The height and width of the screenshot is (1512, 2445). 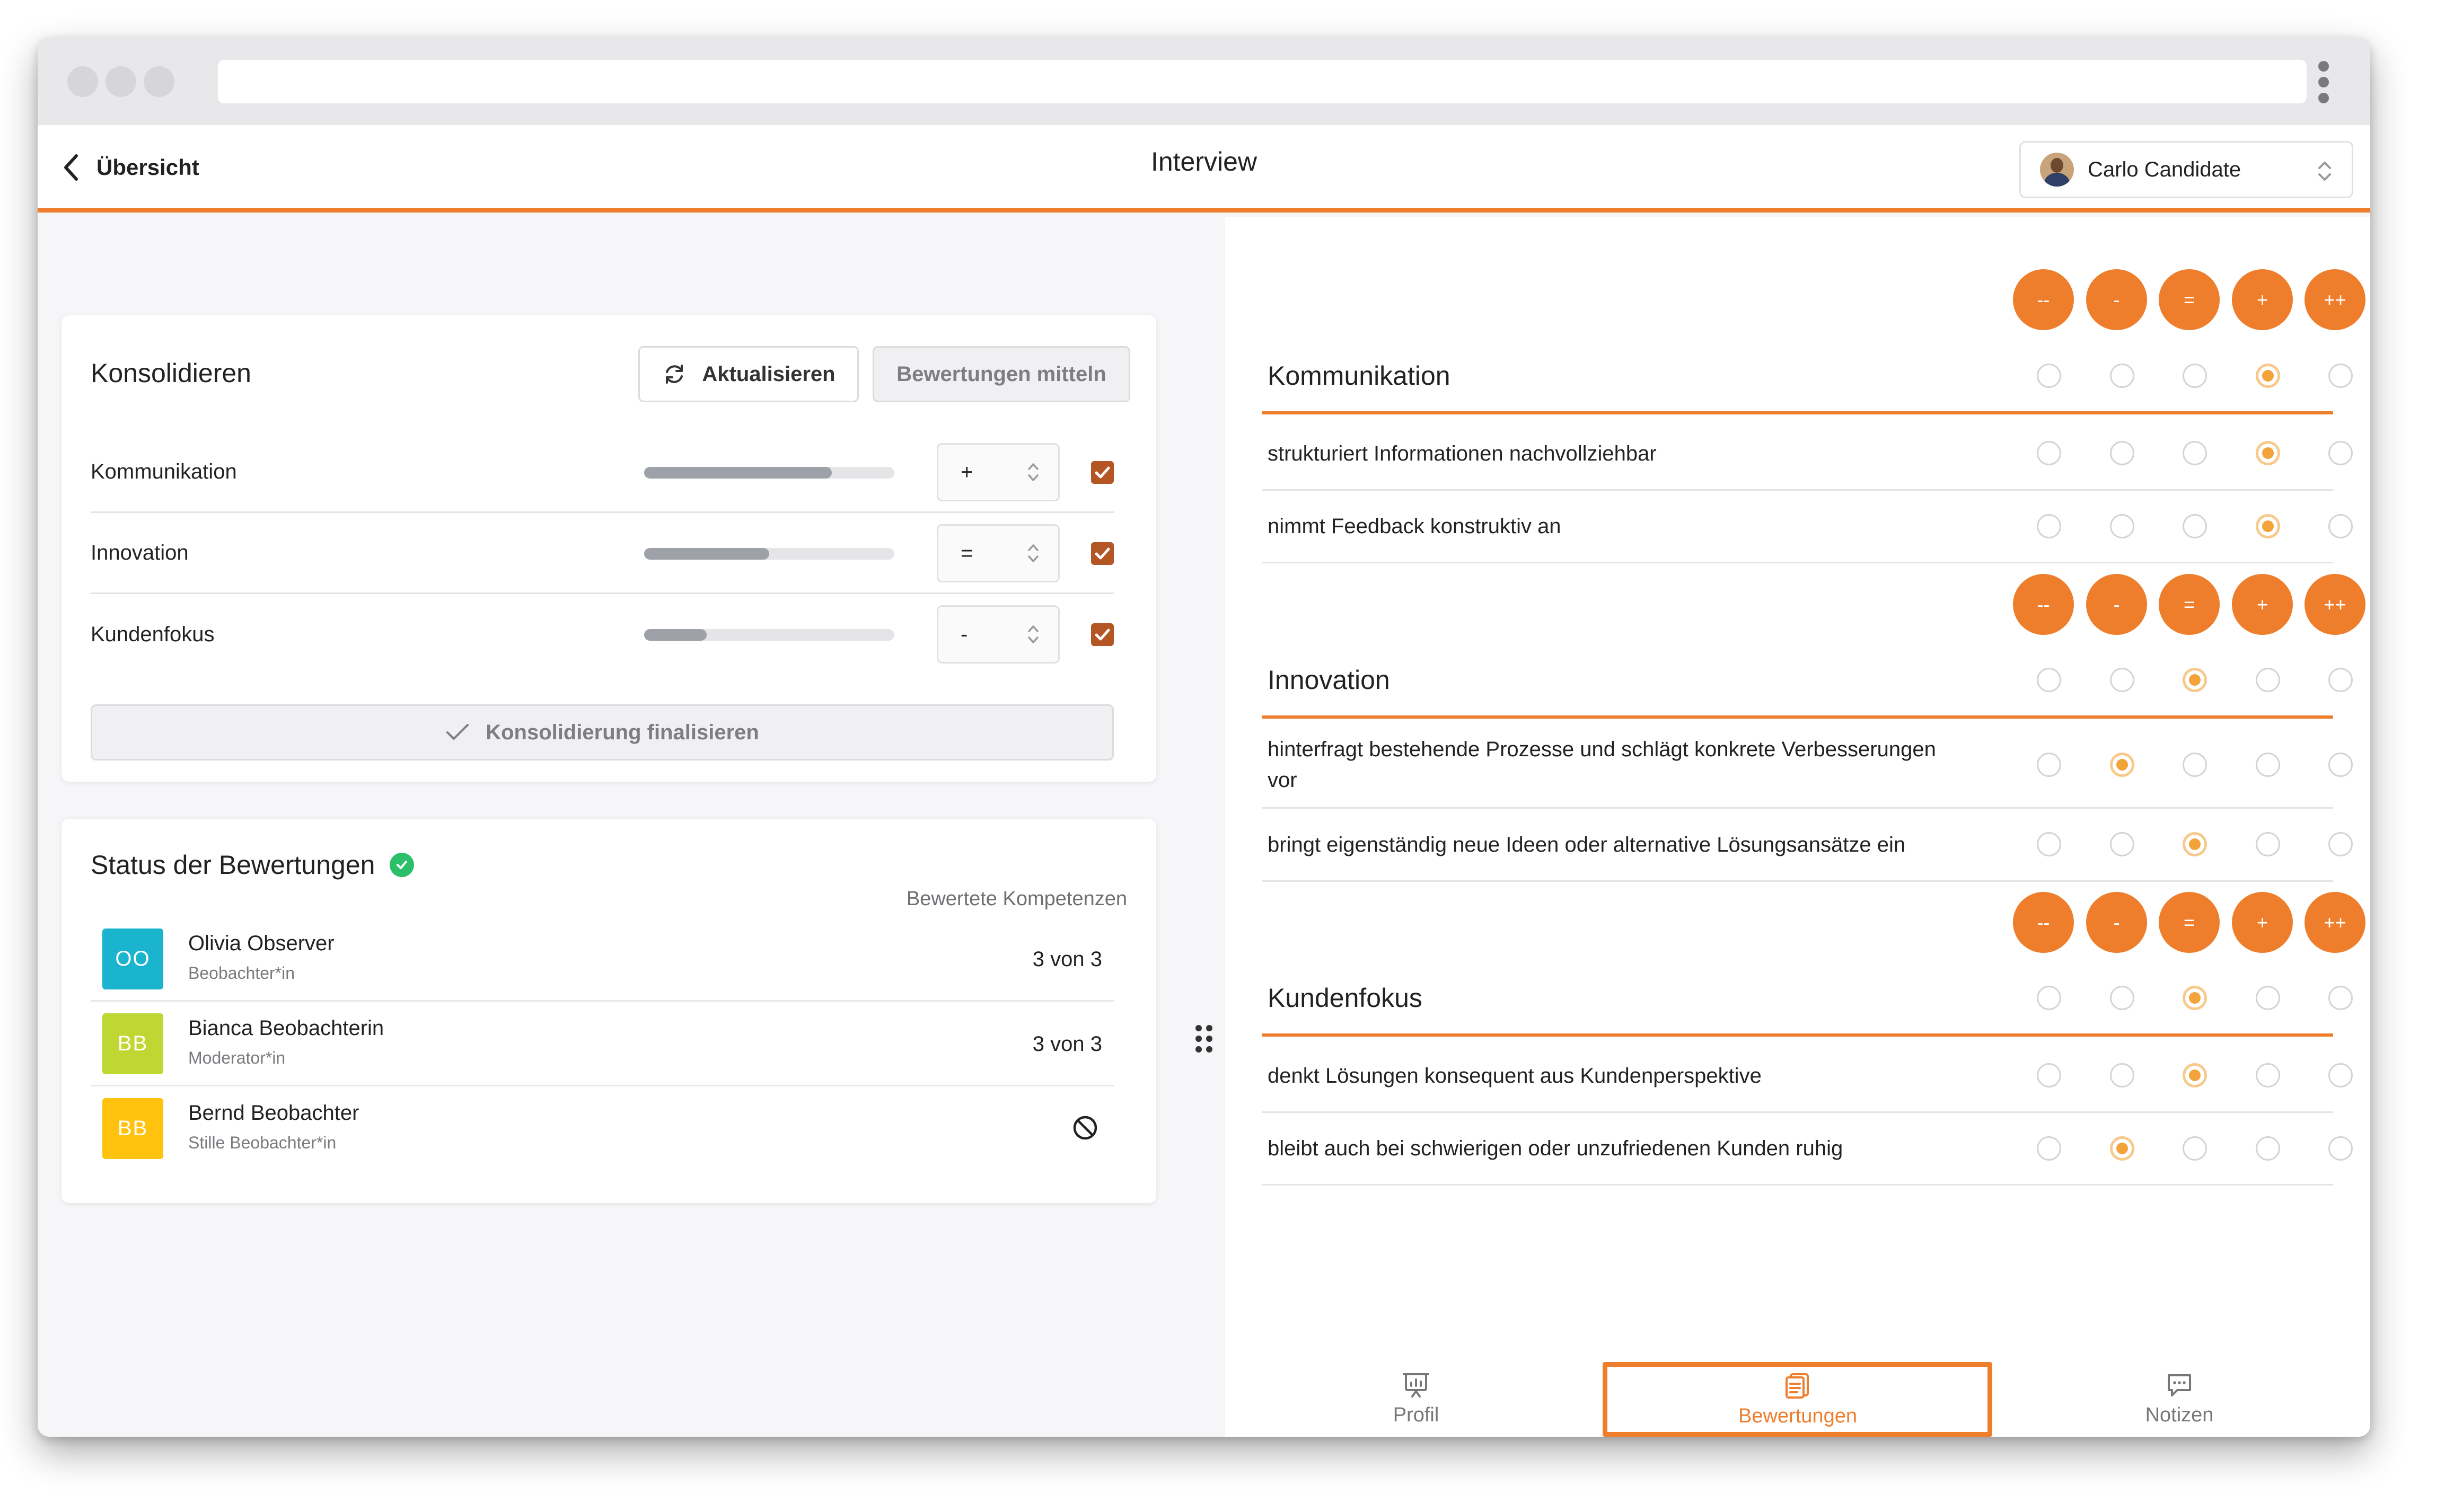 I want to click on drag-handle-icon, so click(x=1204, y=1039).